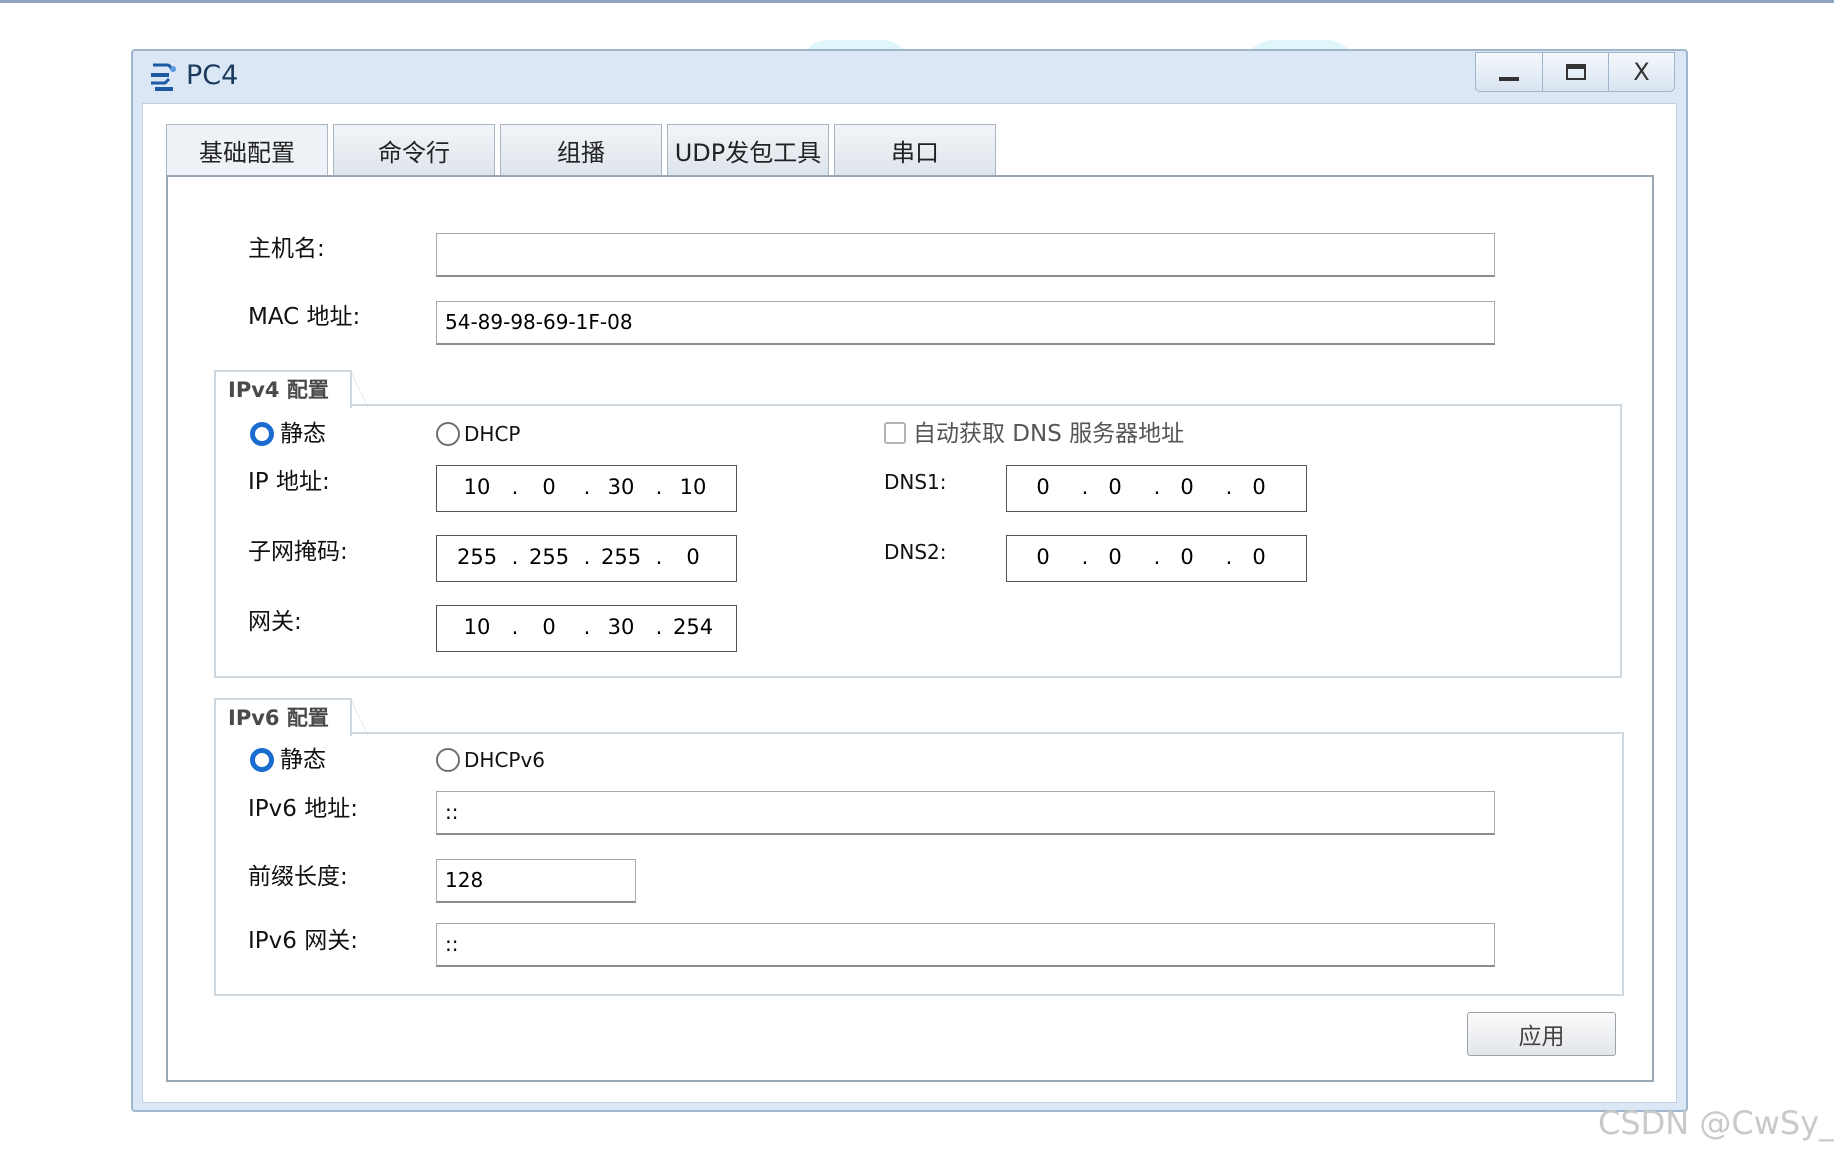  I want to click on minimize-icon, so click(1509, 79).